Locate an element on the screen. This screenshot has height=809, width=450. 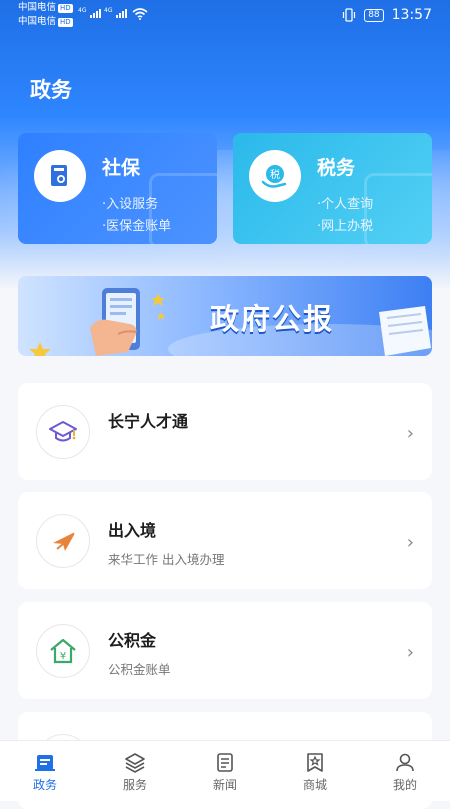
network-type-2: 4G is located at coordinates (108, 10).